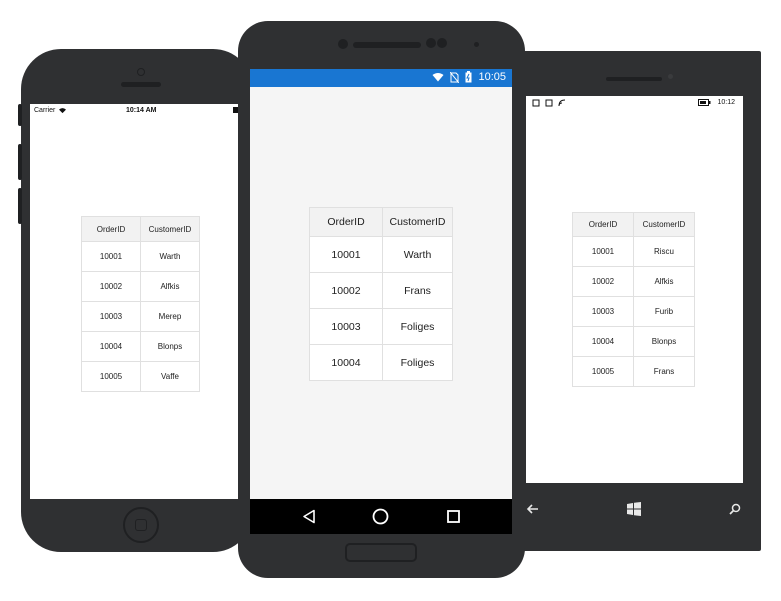 The height and width of the screenshot is (601, 781). What do you see at coordinates (20, 206) in the screenshot?
I see `ios-volume-down` at bounding box center [20, 206].